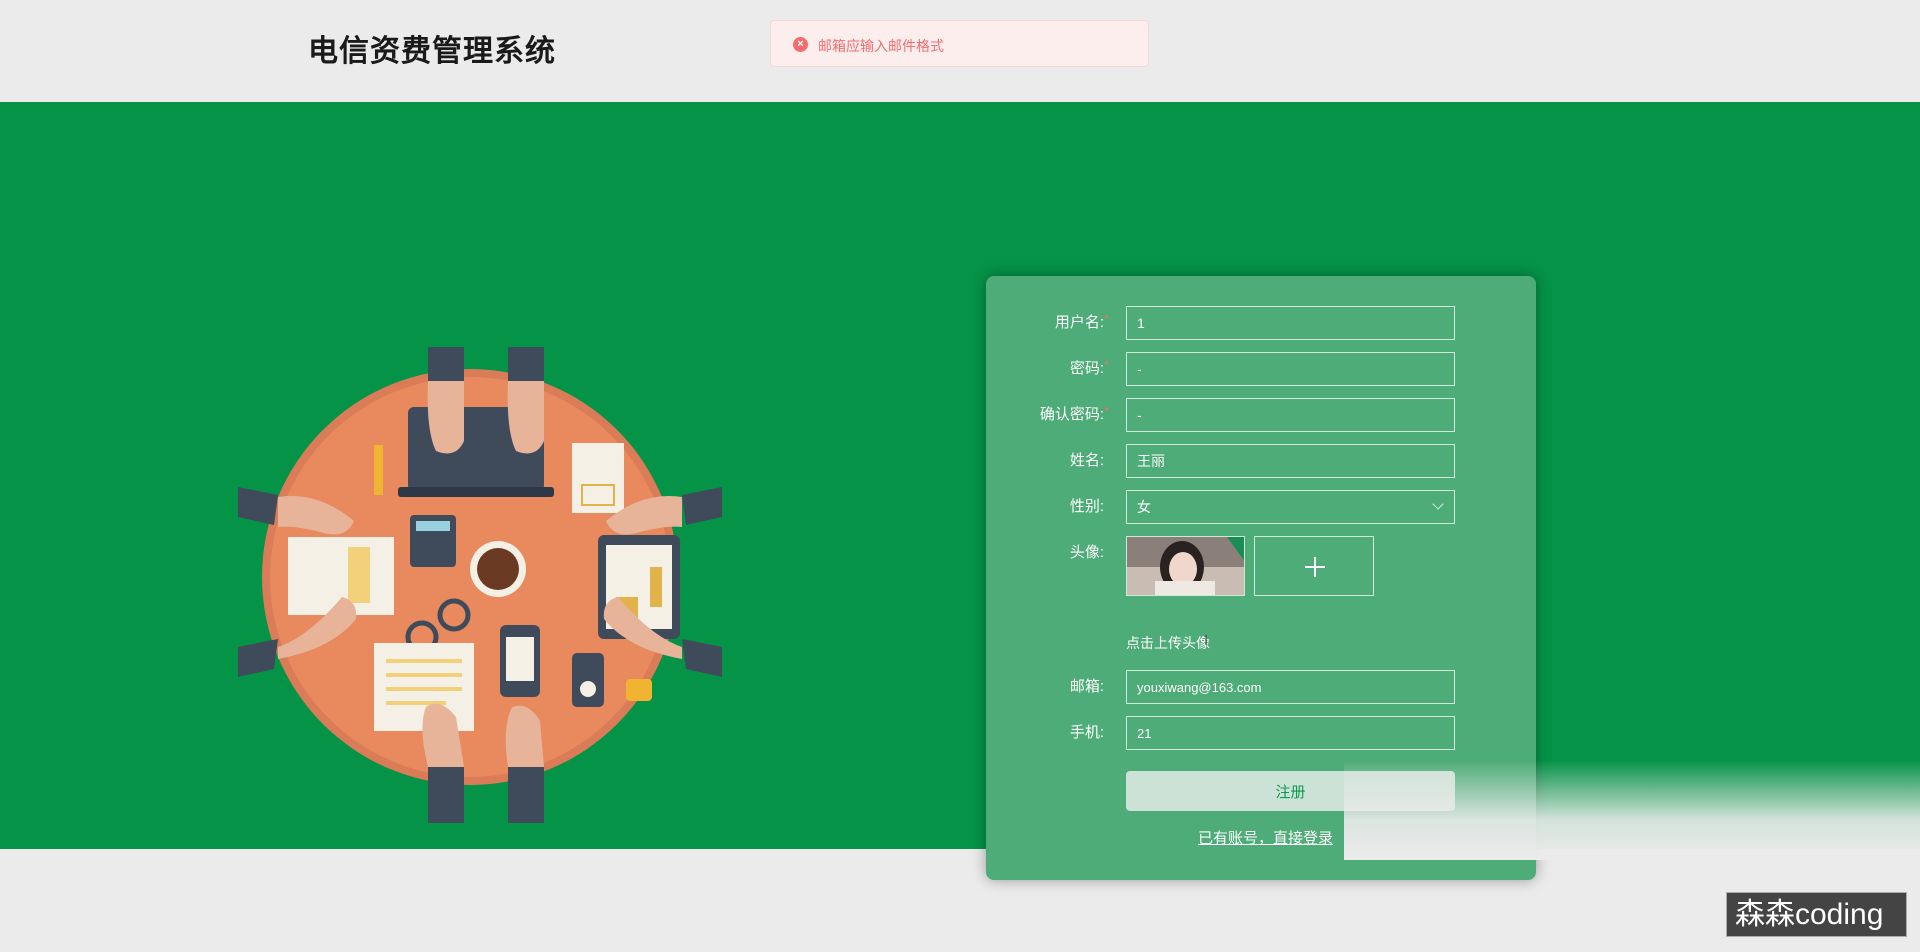  What do you see at coordinates (1144, 507) in the screenshot?
I see `gender-value: 女` at bounding box center [1144, 507].